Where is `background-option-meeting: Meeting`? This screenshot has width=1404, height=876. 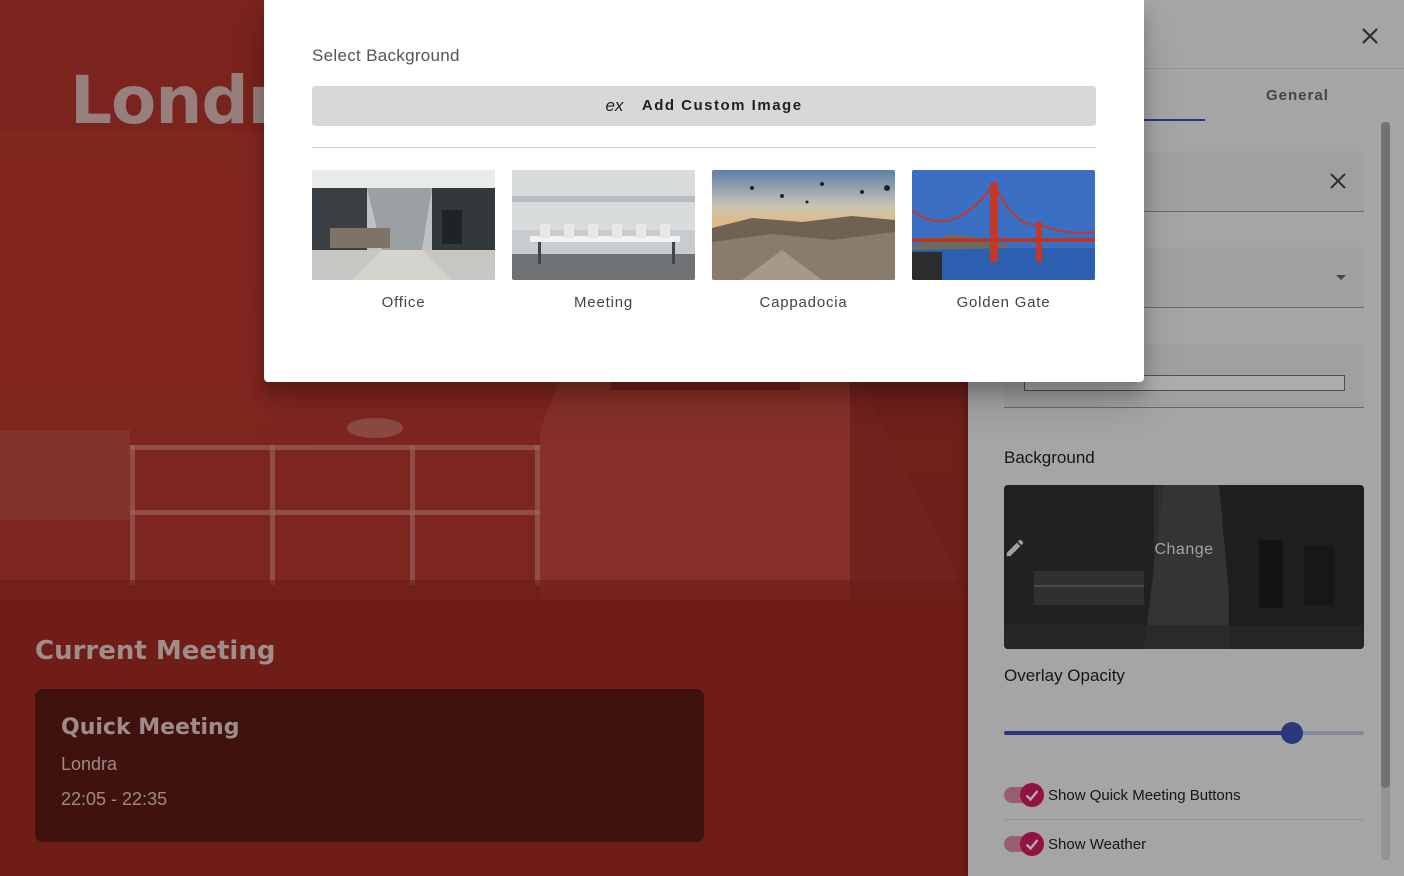
background-option-meeting: Meeting is located at coordinates (603, 242).